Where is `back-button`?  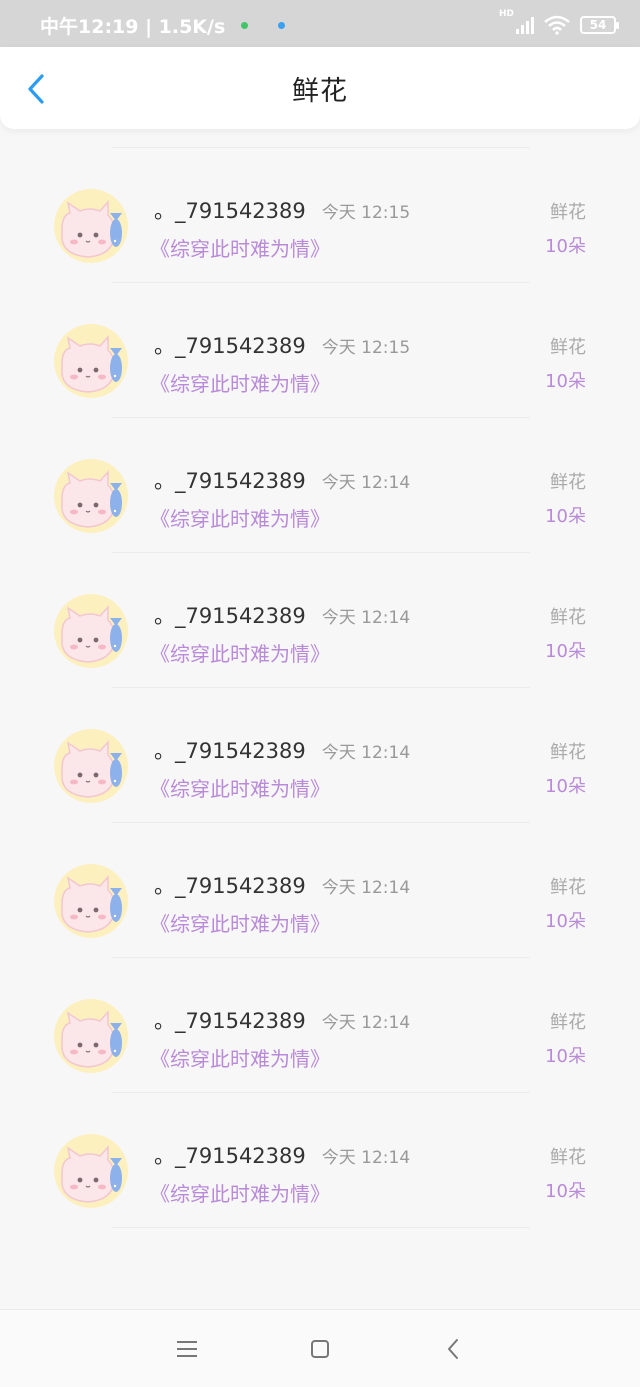 back-button is located at coordinates (36, 89).